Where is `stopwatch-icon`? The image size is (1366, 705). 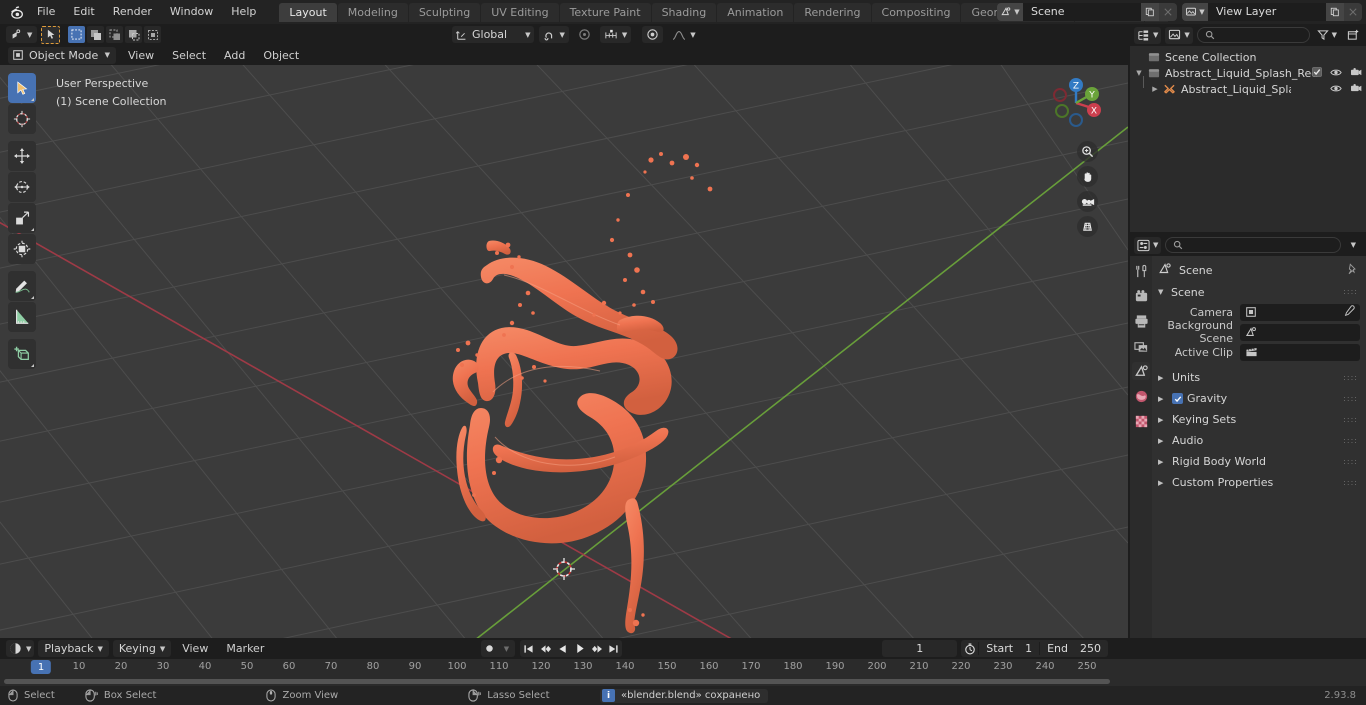 stopwatch-icon is located at coordinates (969, 648).